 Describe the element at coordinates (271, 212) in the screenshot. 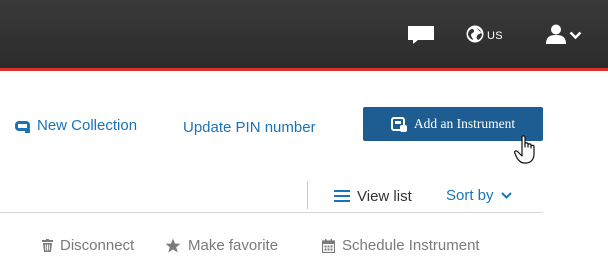

I see `section-divider` at that location.